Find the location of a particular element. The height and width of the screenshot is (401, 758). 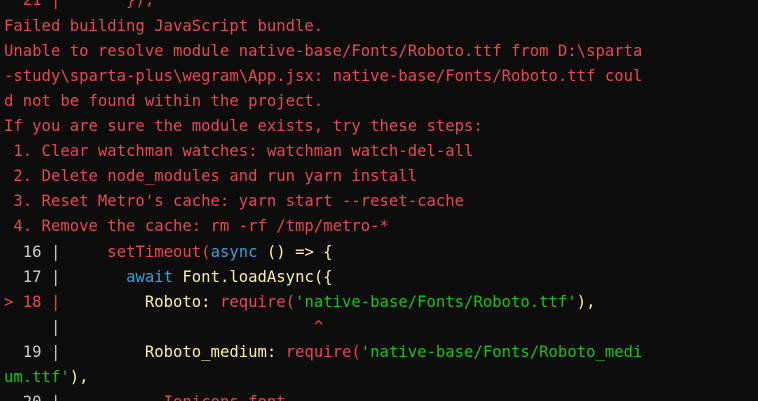

roboto-path-string: 'native-base/Fonts/Roboto.ttf' is located at coordinates (436, 302).